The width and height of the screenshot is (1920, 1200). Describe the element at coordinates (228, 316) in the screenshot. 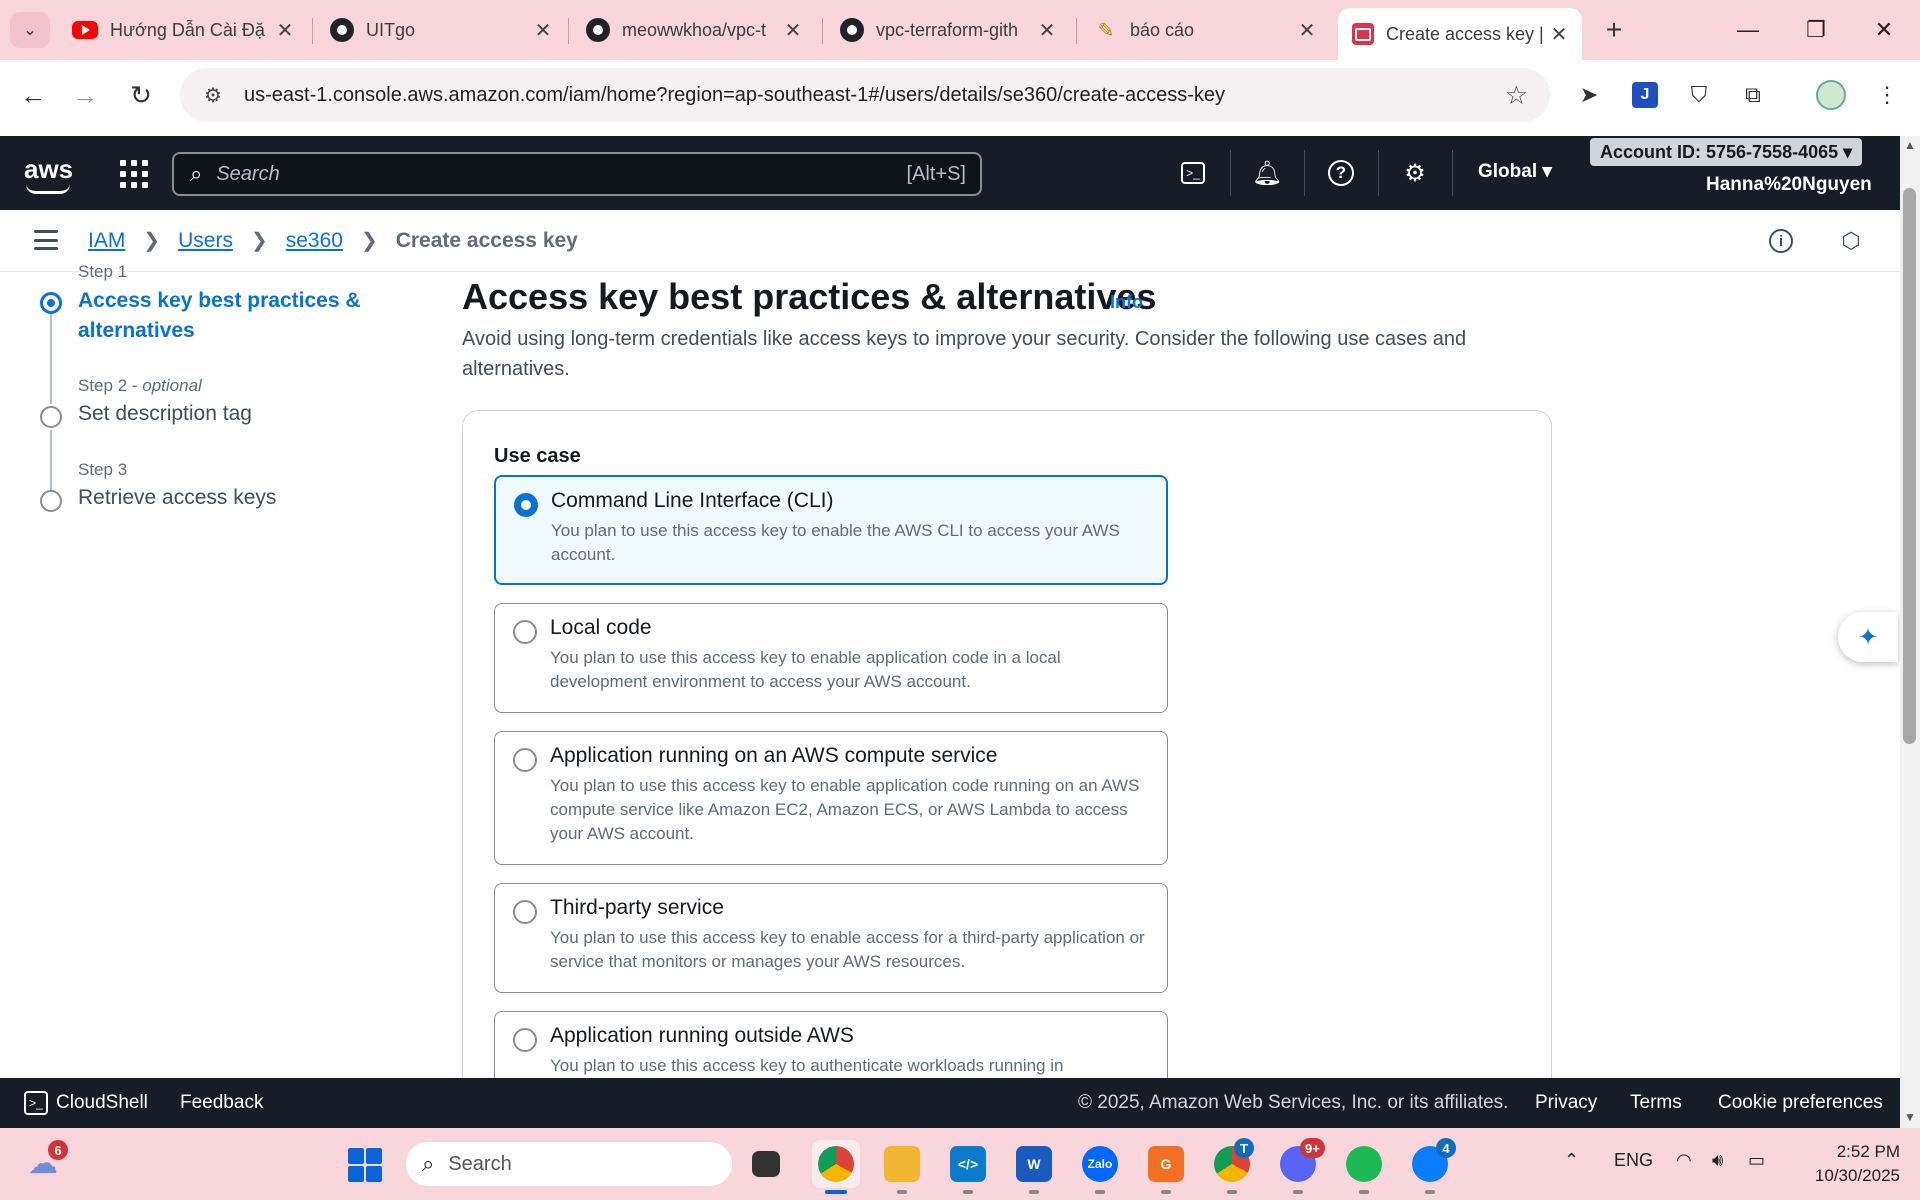

I see `step-1-title: Access key best practices & alternatives` at that location.